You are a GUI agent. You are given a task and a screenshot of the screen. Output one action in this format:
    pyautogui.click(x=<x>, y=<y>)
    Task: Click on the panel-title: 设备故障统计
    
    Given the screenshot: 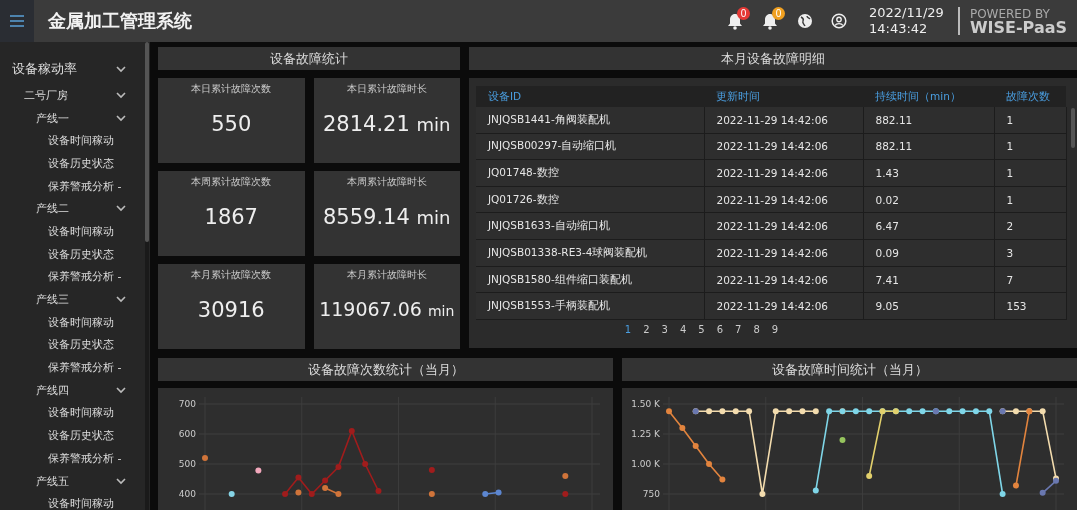 What is the action you would take?
    pyautogui.click(x=309, y=58)
    